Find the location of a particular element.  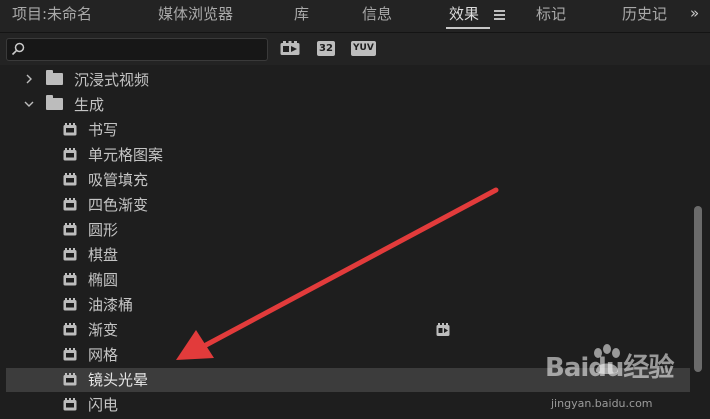

effect-label: 书写 is located at coordinates (103, 130).